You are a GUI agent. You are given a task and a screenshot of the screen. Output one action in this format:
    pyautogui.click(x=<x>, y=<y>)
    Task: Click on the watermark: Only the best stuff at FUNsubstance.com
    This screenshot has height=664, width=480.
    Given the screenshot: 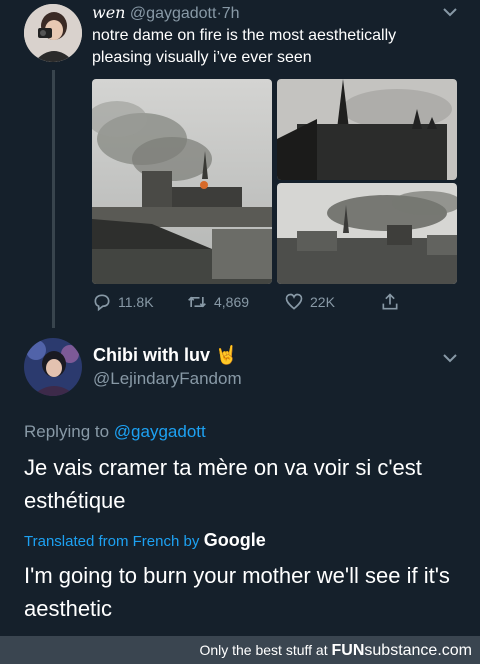 What is the action you would take?
    pyautogui.click(x=335, y=650)
    